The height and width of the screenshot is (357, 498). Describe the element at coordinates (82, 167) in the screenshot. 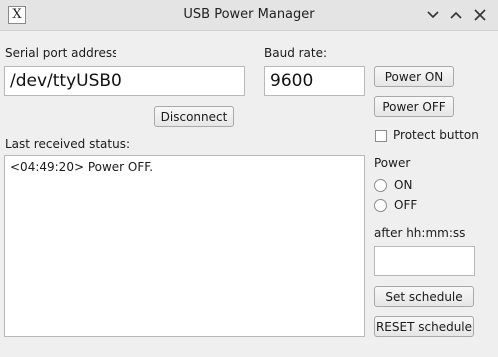

I see `status-text: <04:49:20> Power OFF.` at that location.